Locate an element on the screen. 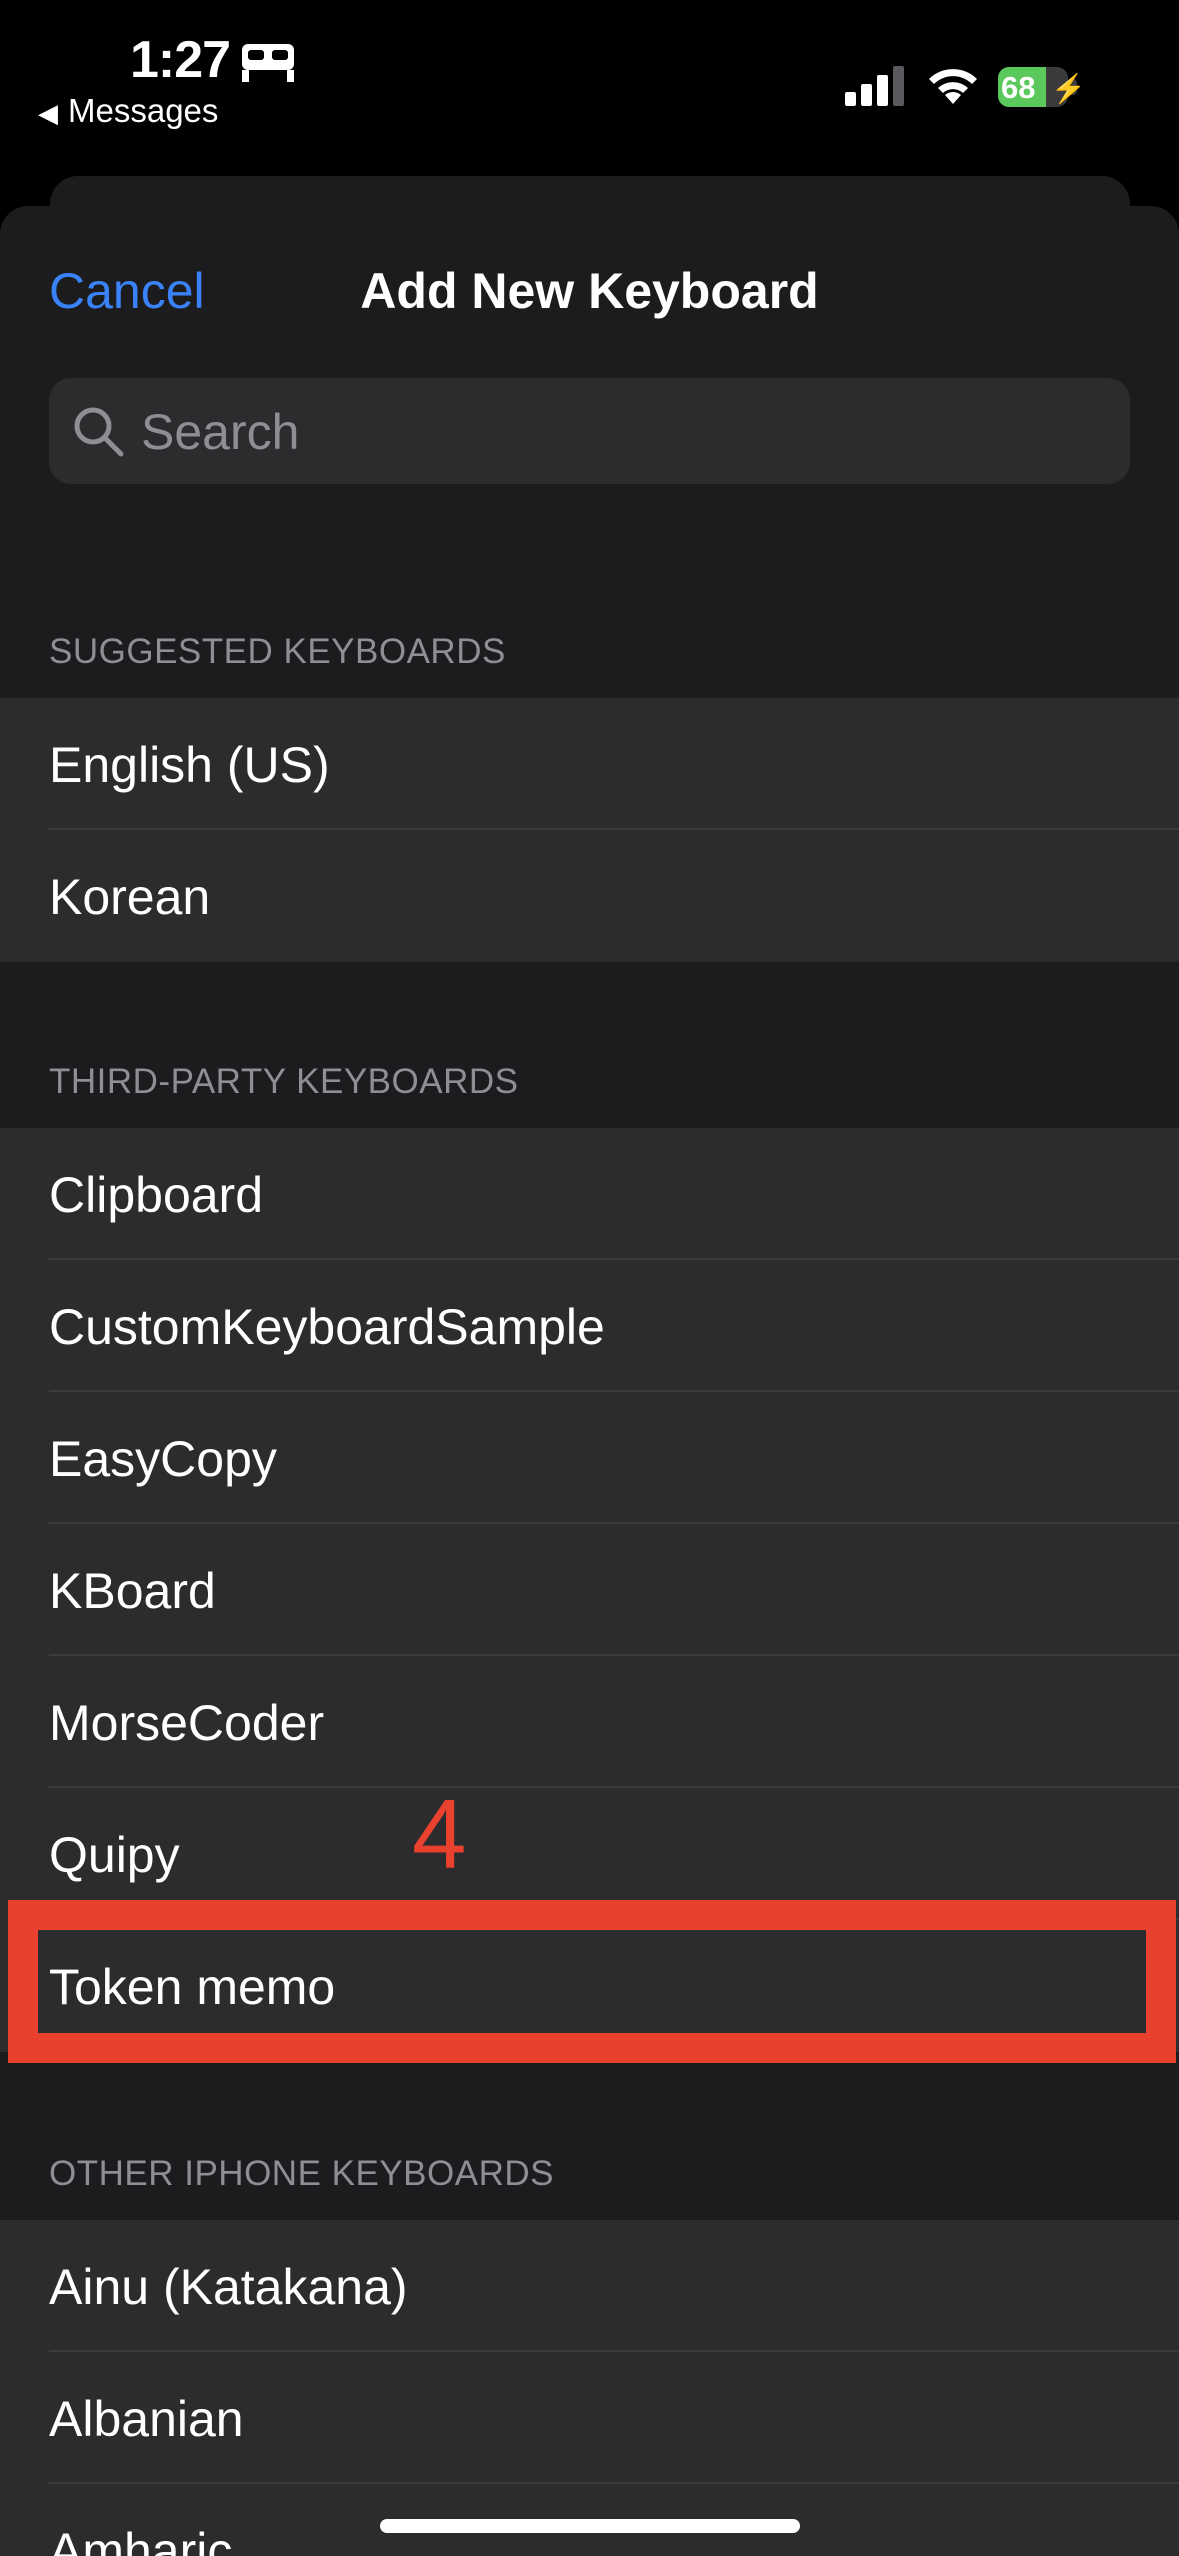 Image resolution: width=1179 pixels, height=2556 pixels. keyboard-row: Korean is located at coordinates (589, 896).